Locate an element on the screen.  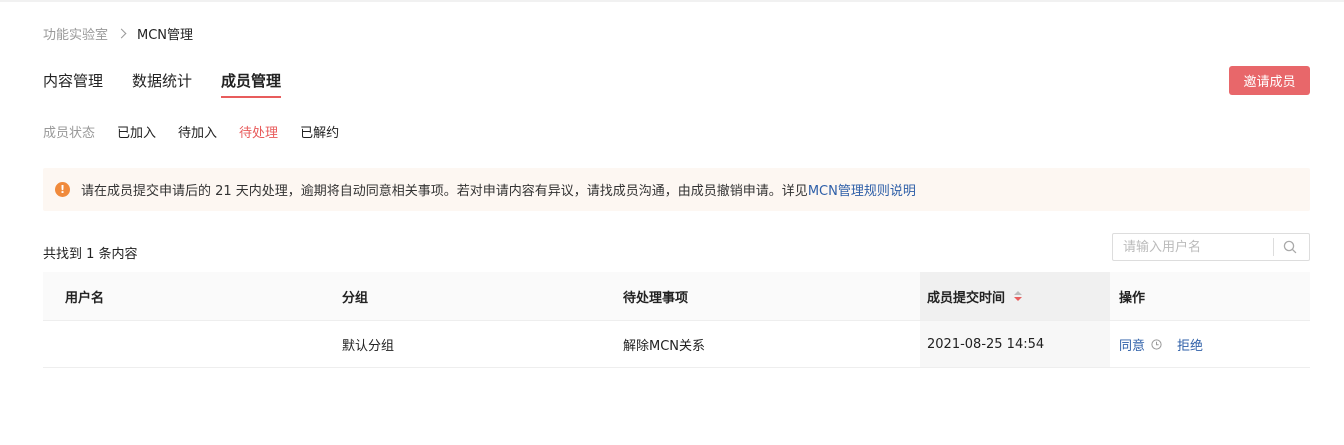
status-option-pending-process: 待处理 is located at coordinates (258, 131).